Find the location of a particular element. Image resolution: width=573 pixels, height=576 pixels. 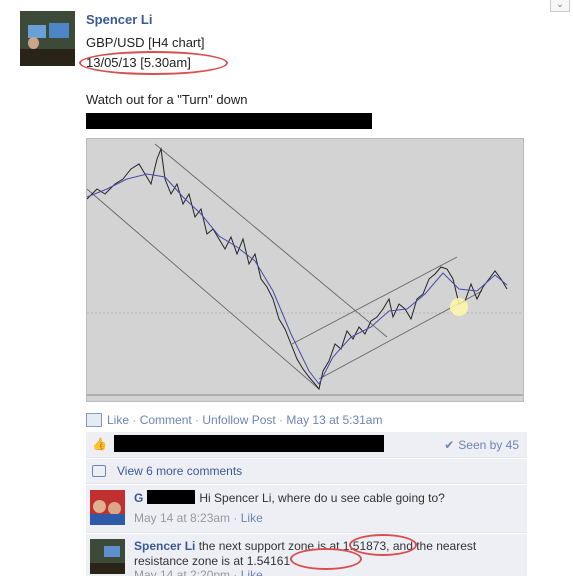

photo-icon is located at coordinates (94, 420).